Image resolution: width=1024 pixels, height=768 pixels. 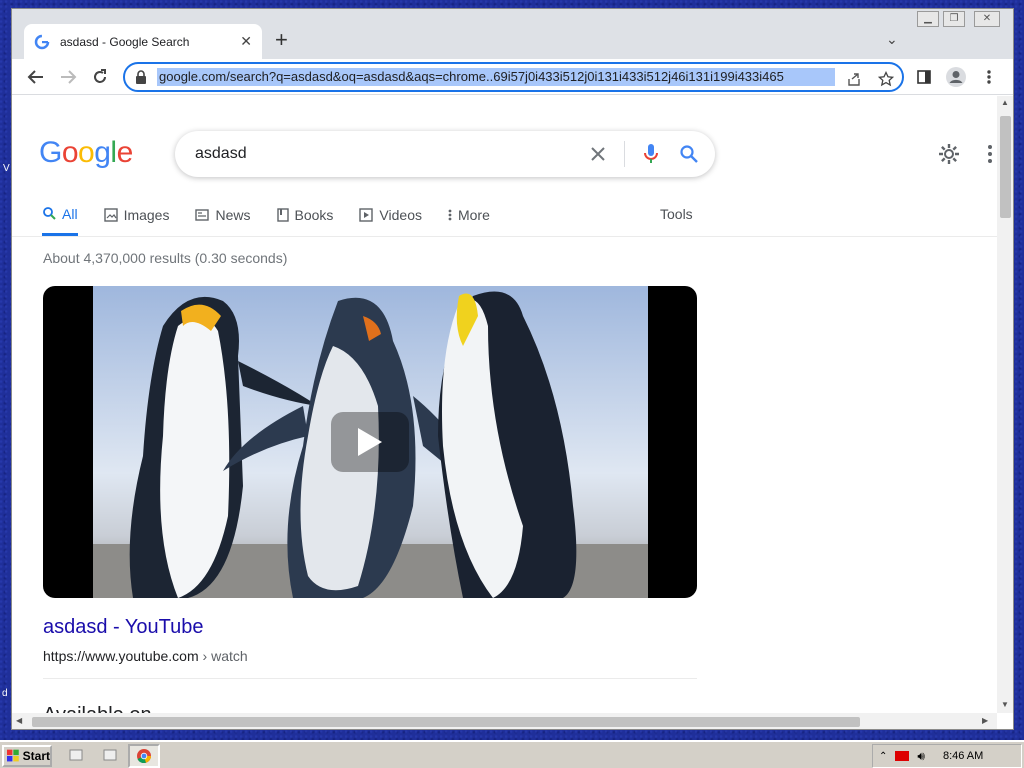 What do you see at coordinates (121, 656) in the screenshot?
I see `result-url-host: https://www.youtube.com` at bounding box center [121, 656].